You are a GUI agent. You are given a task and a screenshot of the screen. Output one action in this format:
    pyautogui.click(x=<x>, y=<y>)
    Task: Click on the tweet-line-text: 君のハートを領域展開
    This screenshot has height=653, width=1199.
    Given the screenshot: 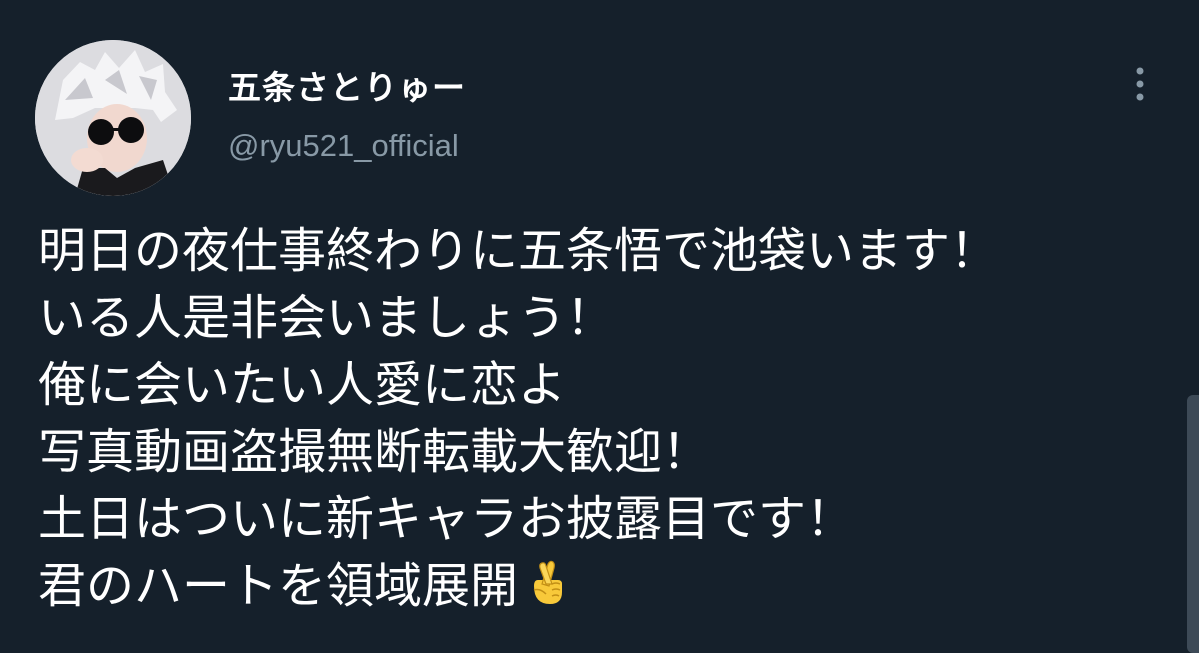 What is the action you would take?
    pyautogui.click(x=278, y=586)
    